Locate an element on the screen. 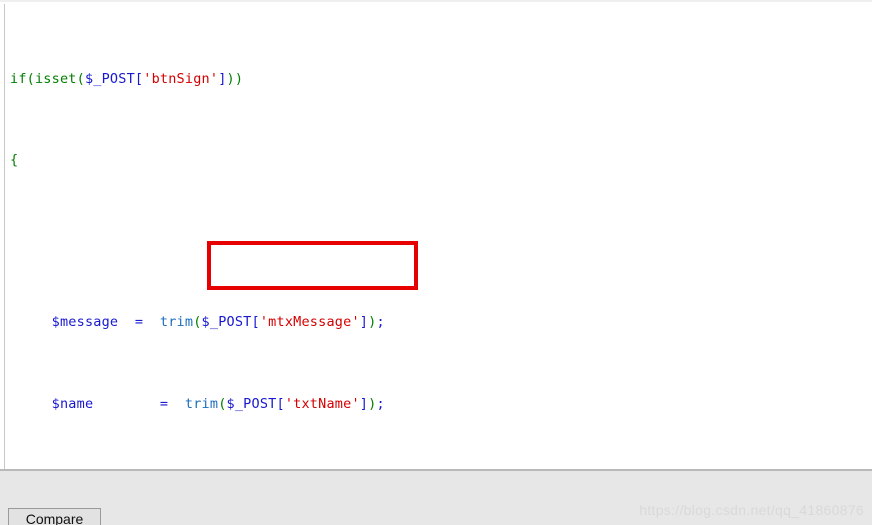  gutter-divider is located at coordinates (4, 236).